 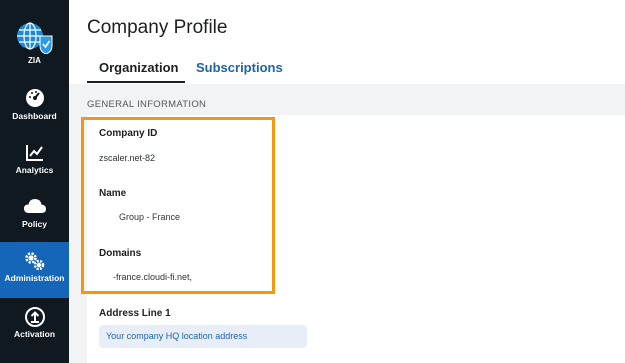 What do you see at coordinates (136, 82) in the screenshot?
I see `active-tab-indicator` at bounding box center [136, 82].